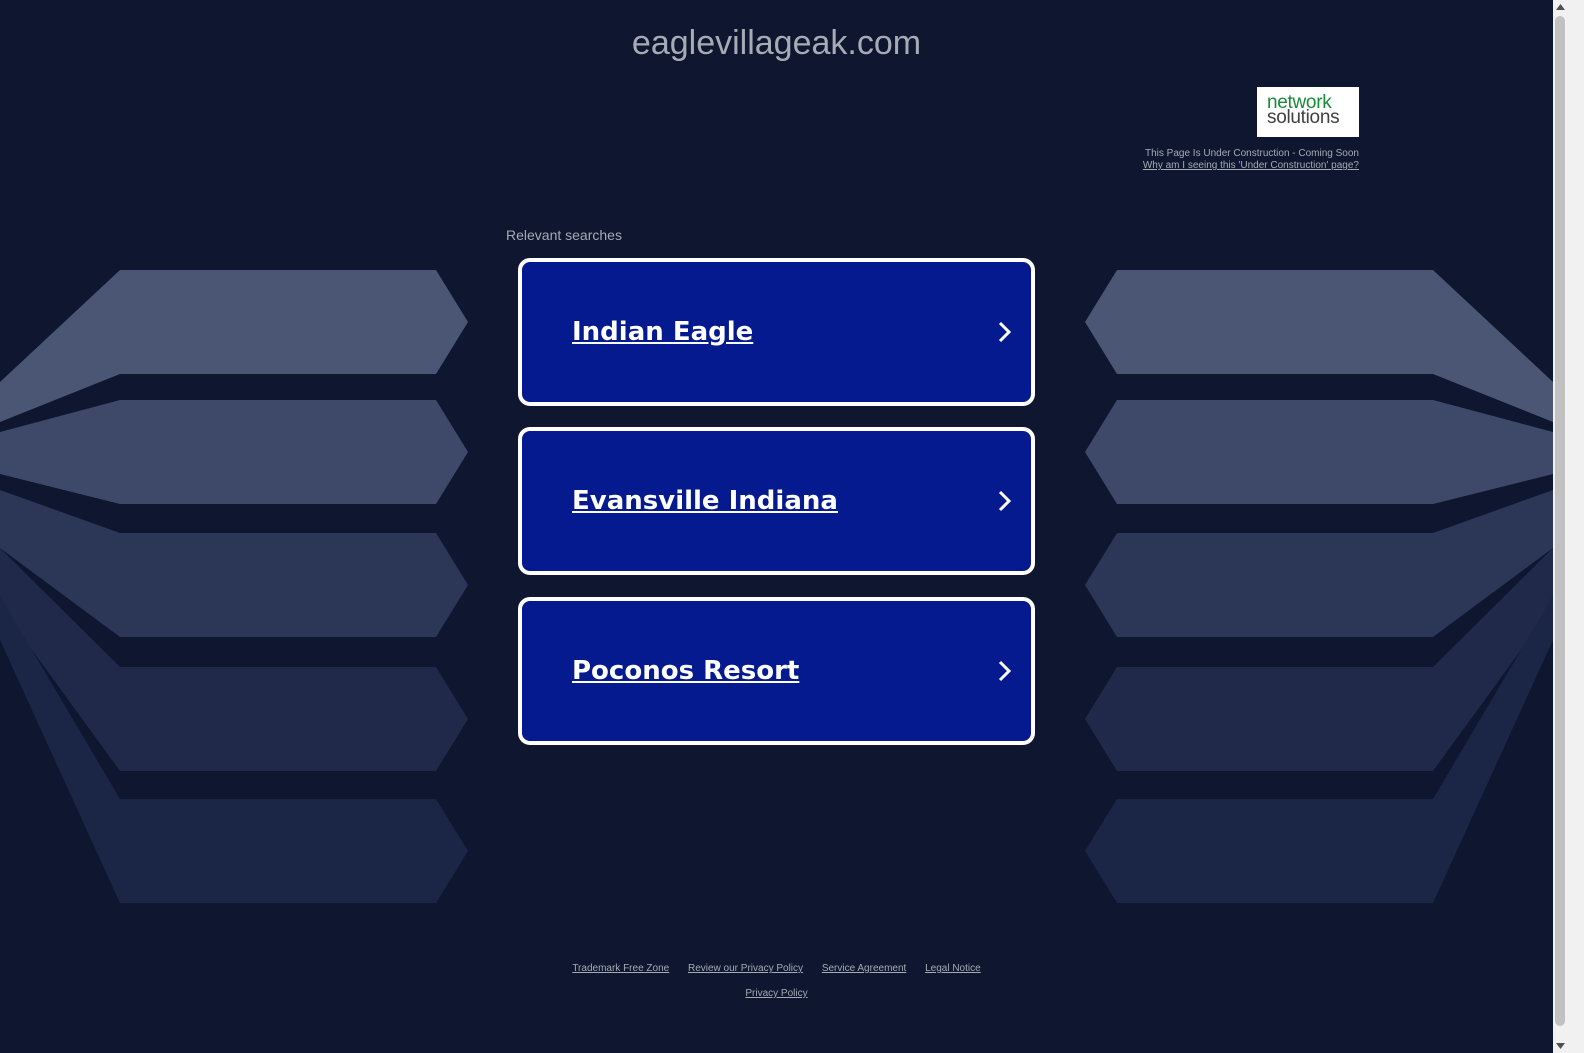  I want to click on trademark-free-zone-link: Trademark Free Zone, so click(620, 968).